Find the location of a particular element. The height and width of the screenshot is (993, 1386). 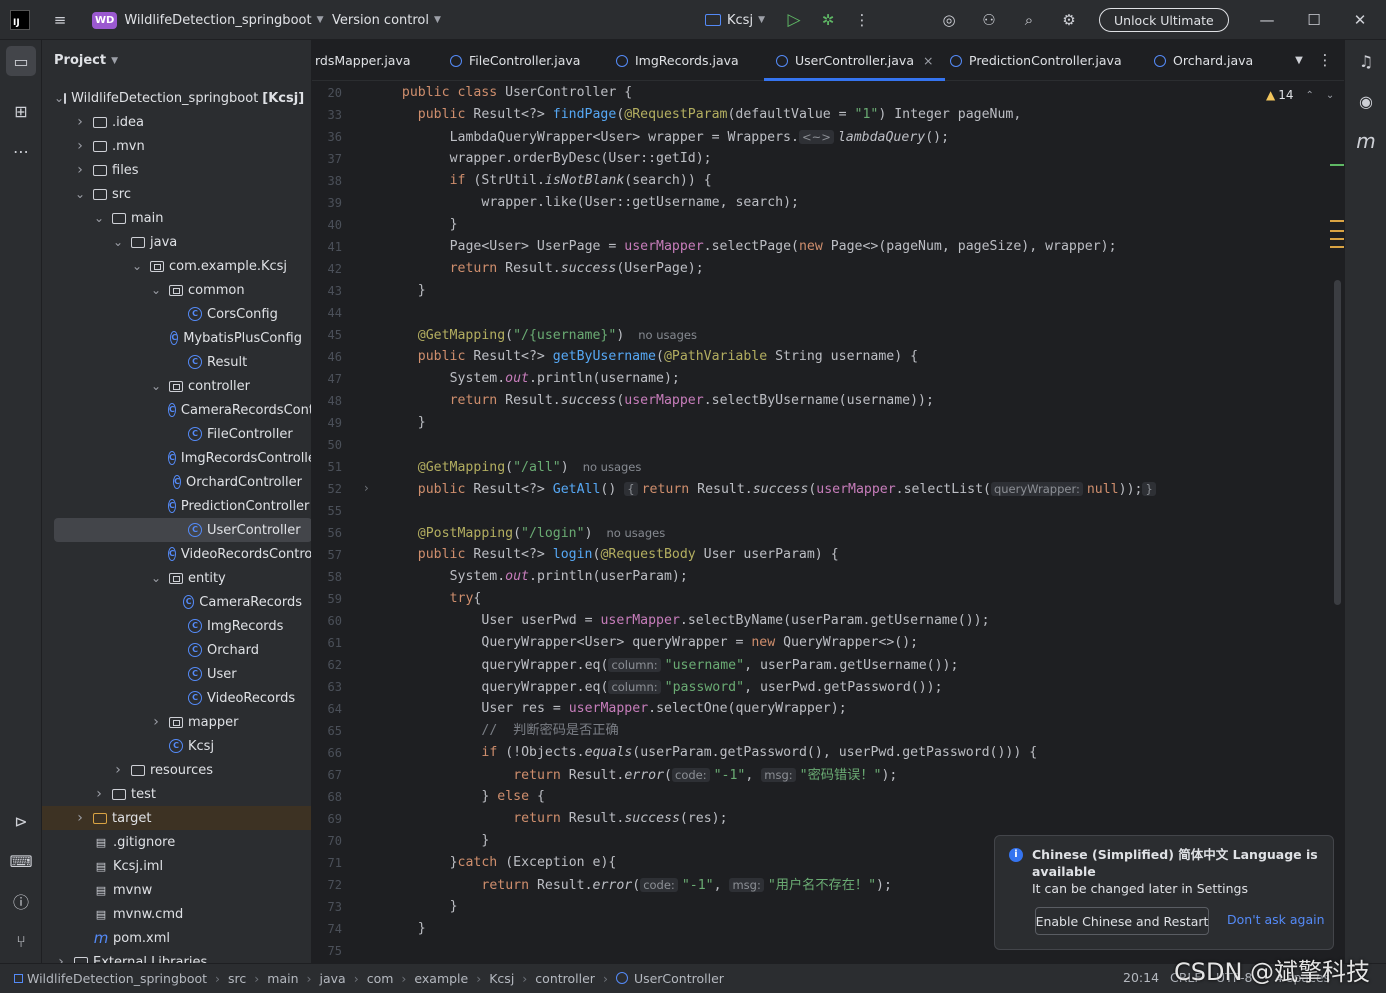

more-actions-icon: ⋮ is located at coordinates (862, 20).